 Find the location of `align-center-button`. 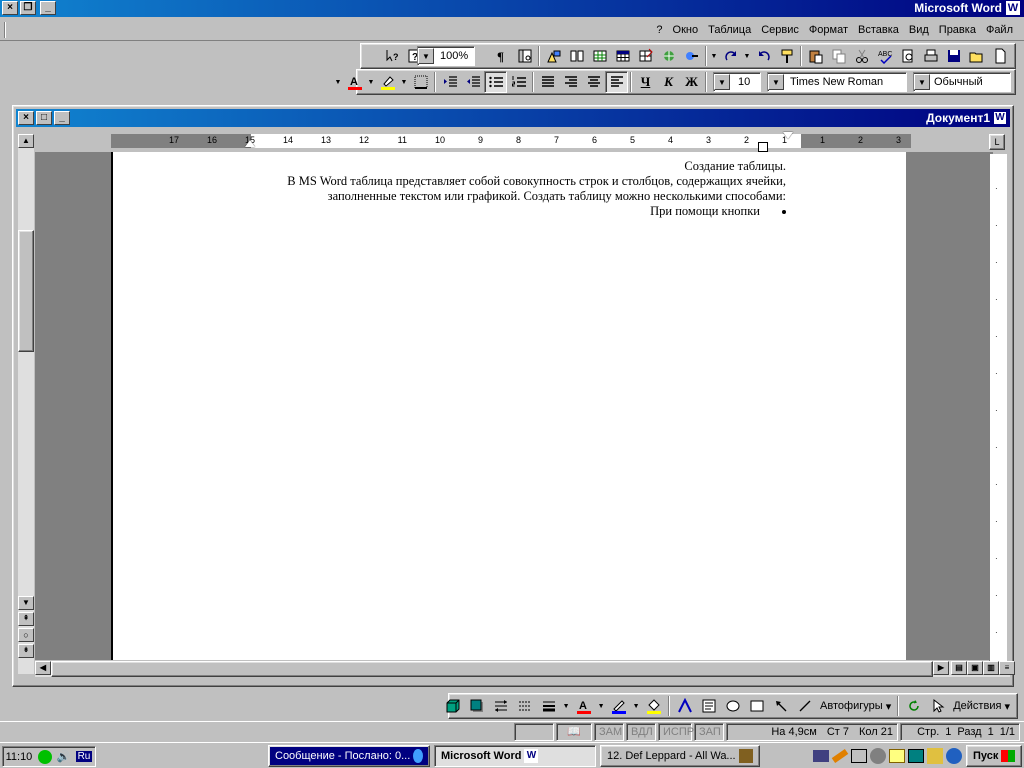

align-center-button is located at coordinates (593, 82).